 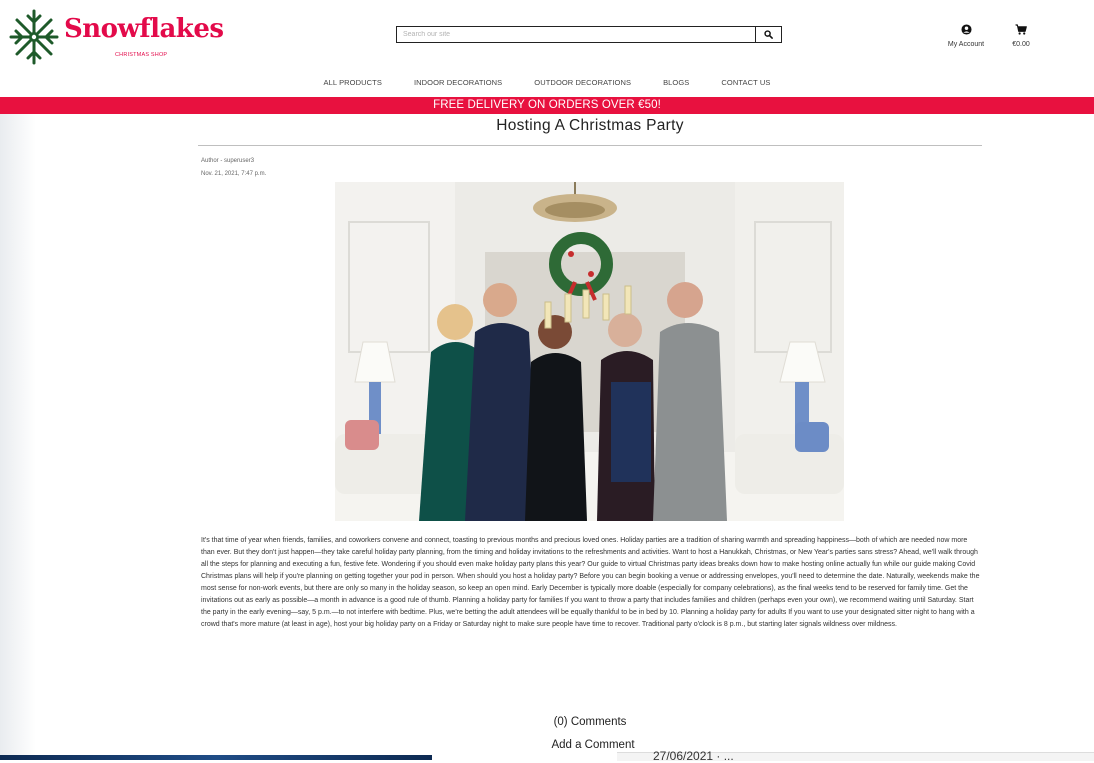 What do you see at coordinates (966, 44) in the screenshot?
I see `my-account-label: My Account` at bounding box center [966, 44].